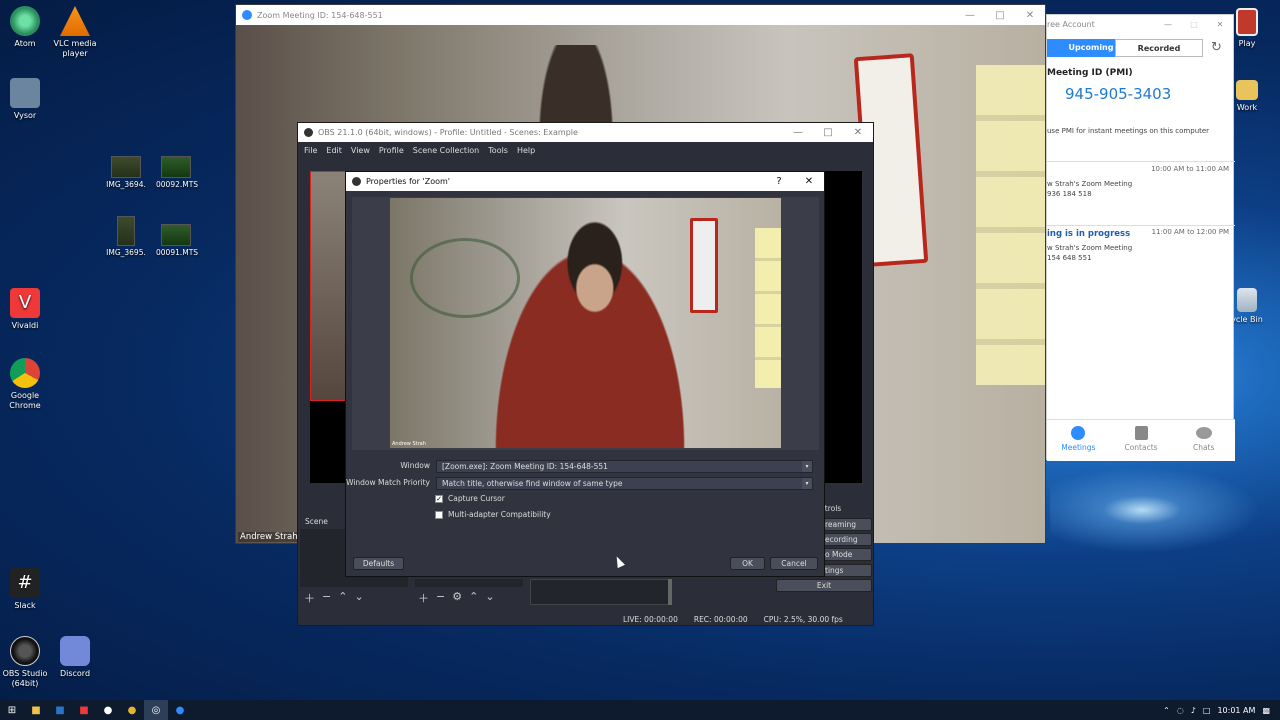 This screenshot has width=1280, height=720. What do you see at coordinates (1236, 710) in the screenshot?
I see `clock-time: 10:01 AM` at bounding box center [1236, 710].